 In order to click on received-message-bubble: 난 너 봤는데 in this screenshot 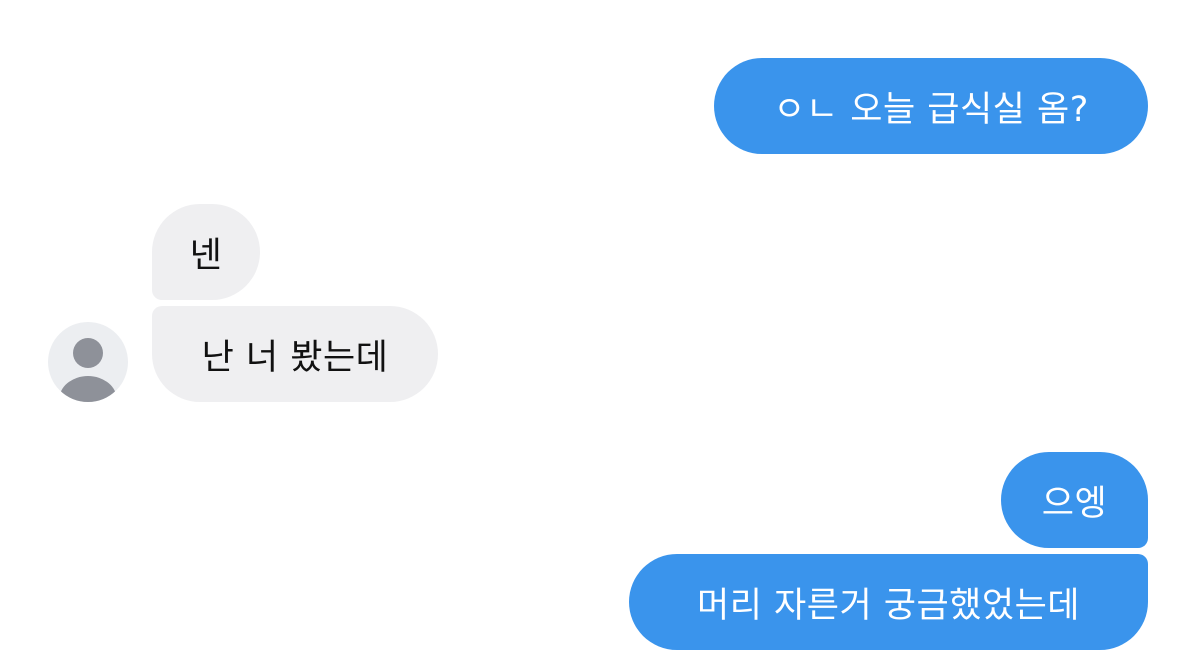, I will do `click(295, 354)`.